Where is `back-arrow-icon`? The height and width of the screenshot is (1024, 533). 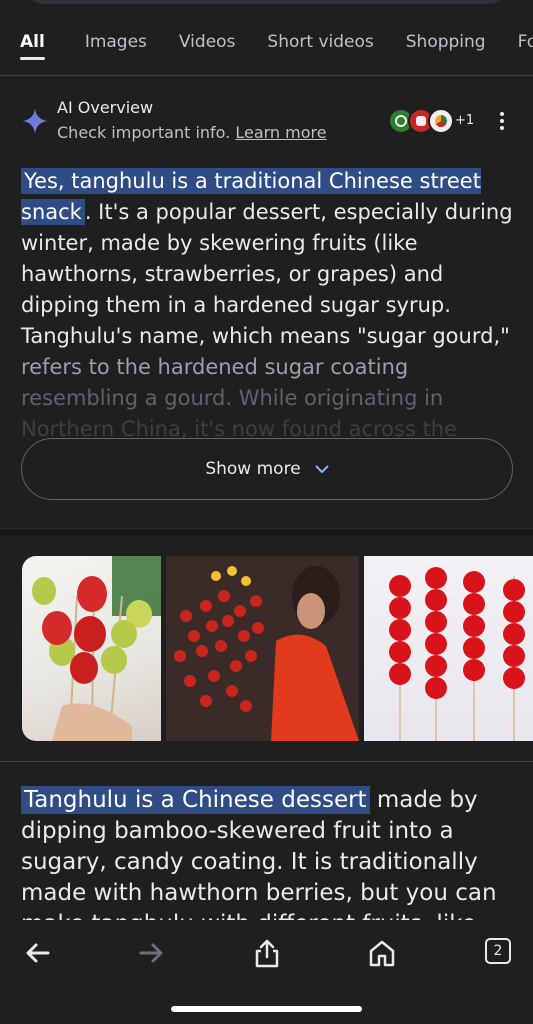
back-arrow-icon is located at coordinates (37, 953).